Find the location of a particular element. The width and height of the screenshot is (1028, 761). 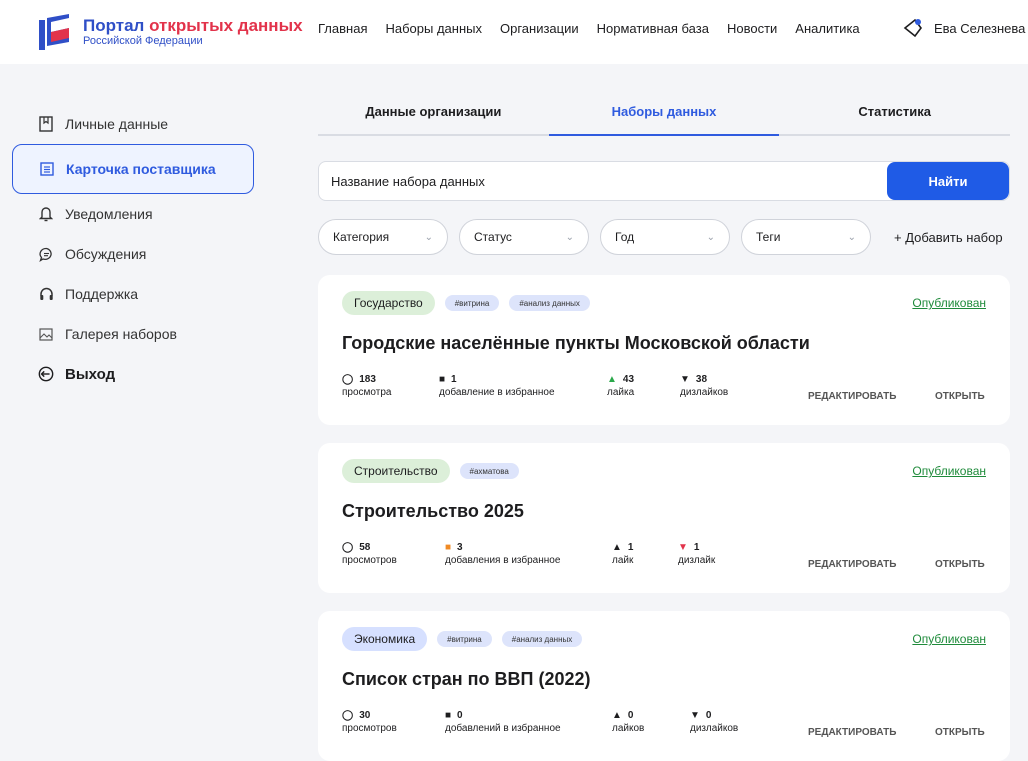

logo-subtitle: Российской Федерации is located at coordinates (143, 41).